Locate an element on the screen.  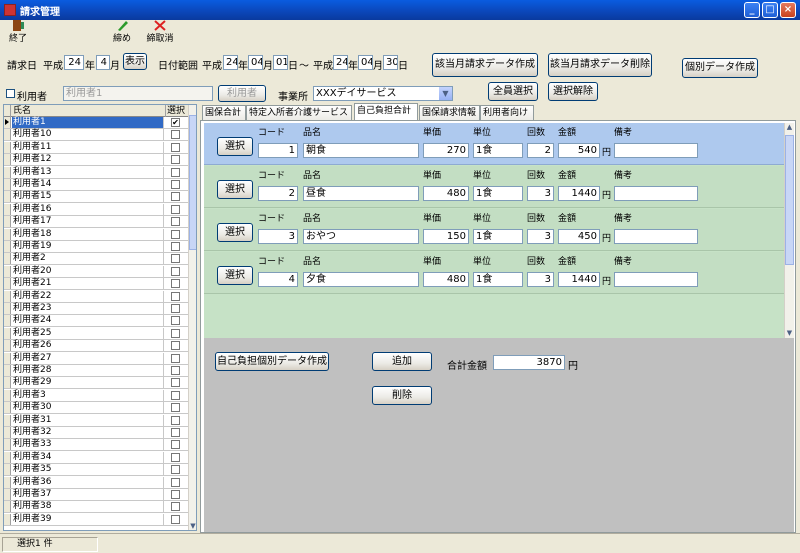
select-checkbox: ✔ is located at coordinates (175, 122).